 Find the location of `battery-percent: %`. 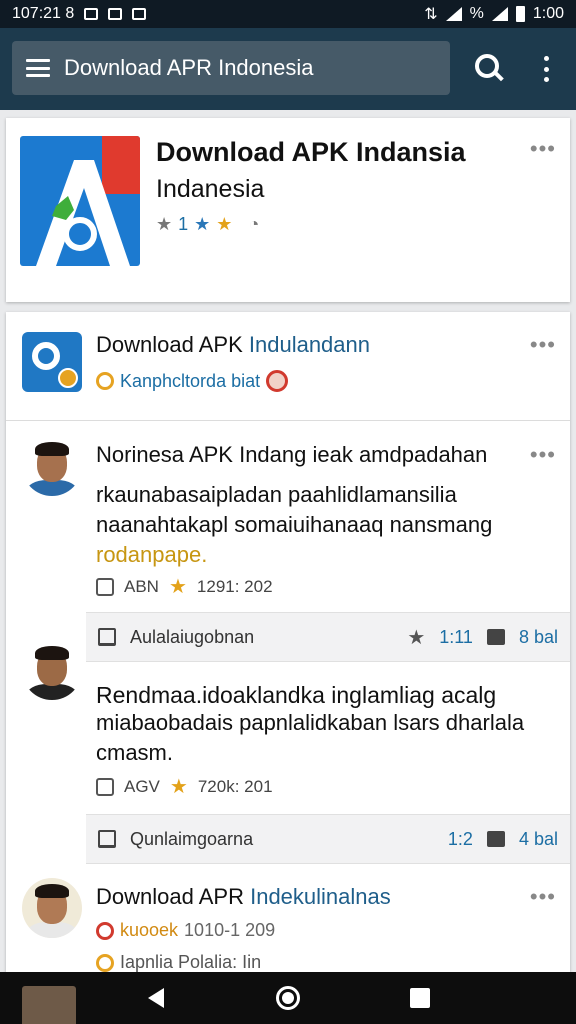

battery-percent: % is located at coordinates (476, 13).